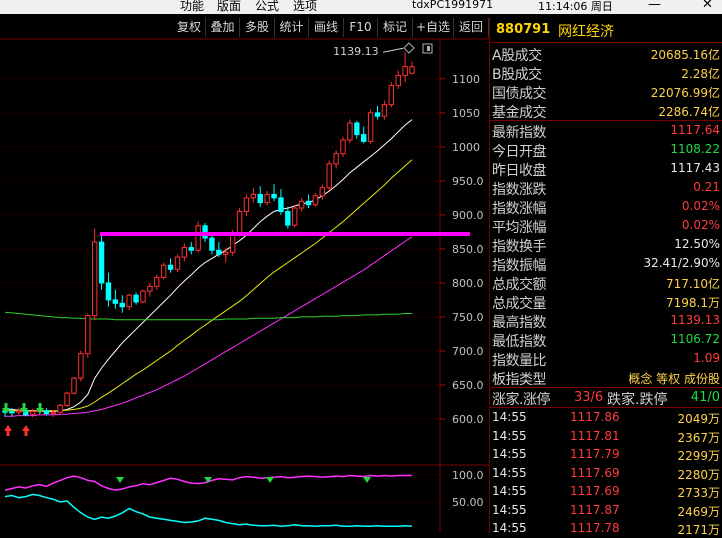 The width and height of the screenshot is (722, 538). Describe the element at coordinates (257, 27) in the screenshot. I see `multi-stock-button: 多股` at that location.